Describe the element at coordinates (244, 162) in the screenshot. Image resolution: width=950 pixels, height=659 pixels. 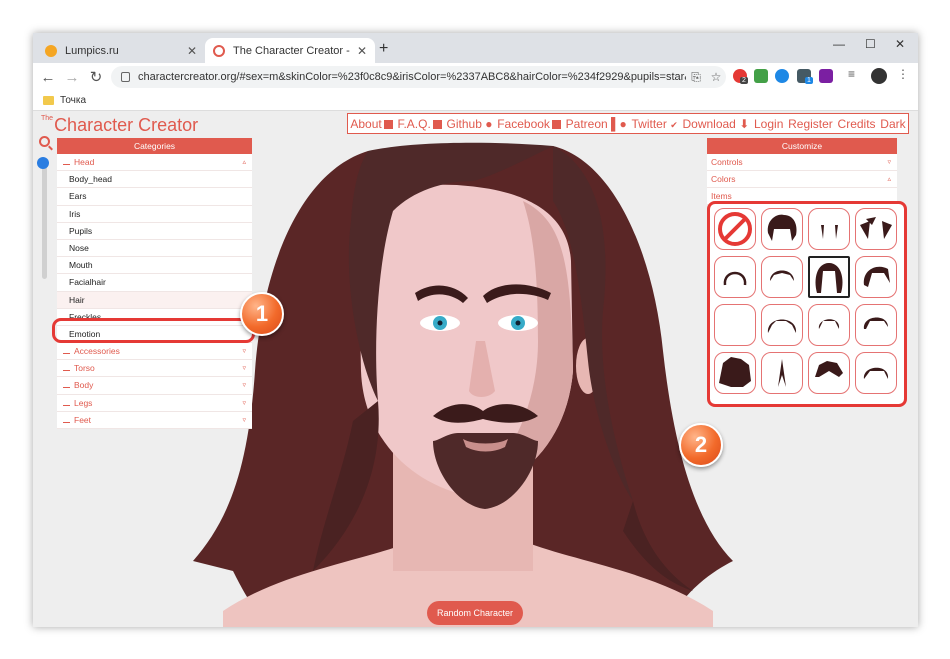
I see `collapse-arrow-icon: ▵` at that location.